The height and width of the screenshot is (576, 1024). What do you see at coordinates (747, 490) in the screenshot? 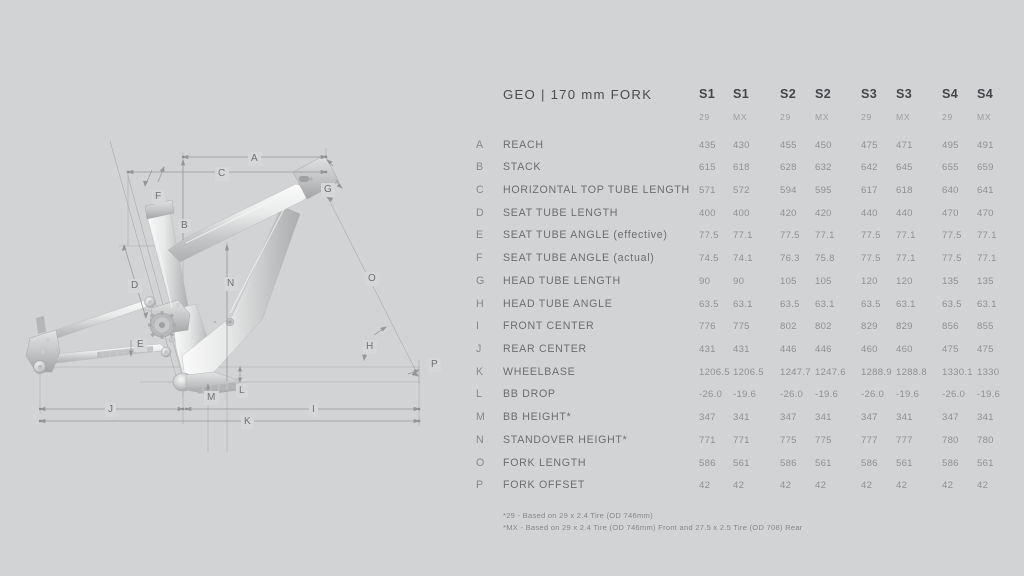
I see `table-row: P FORK OFFSET 42 42 42 42 42 42 42 42` at bounding box center [747, 490].